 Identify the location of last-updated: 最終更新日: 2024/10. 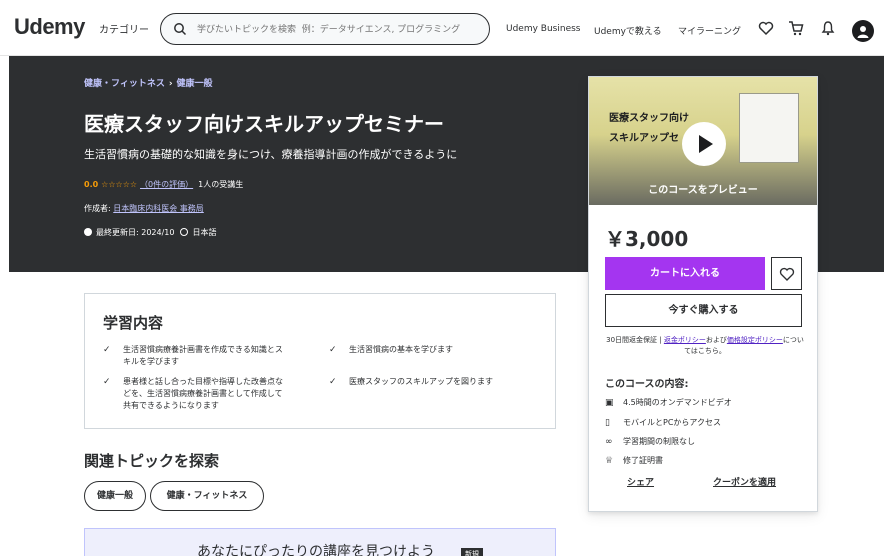
(135, 232).